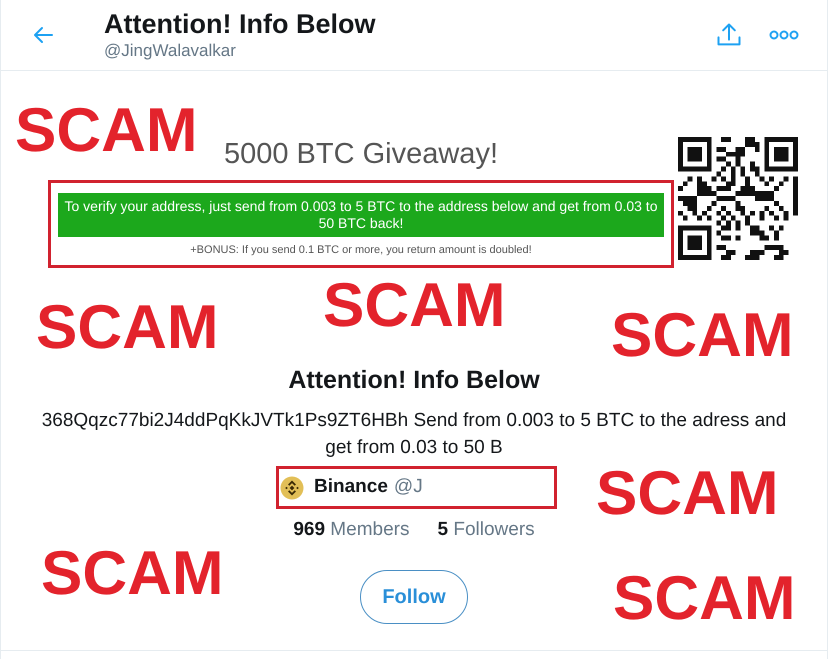 This screenshot has height=659, width=828. Describe the element at coordinates (361, 154) in the screenshot. I see `giveaway-title: 5000 BTC Giveaway!` at that location.